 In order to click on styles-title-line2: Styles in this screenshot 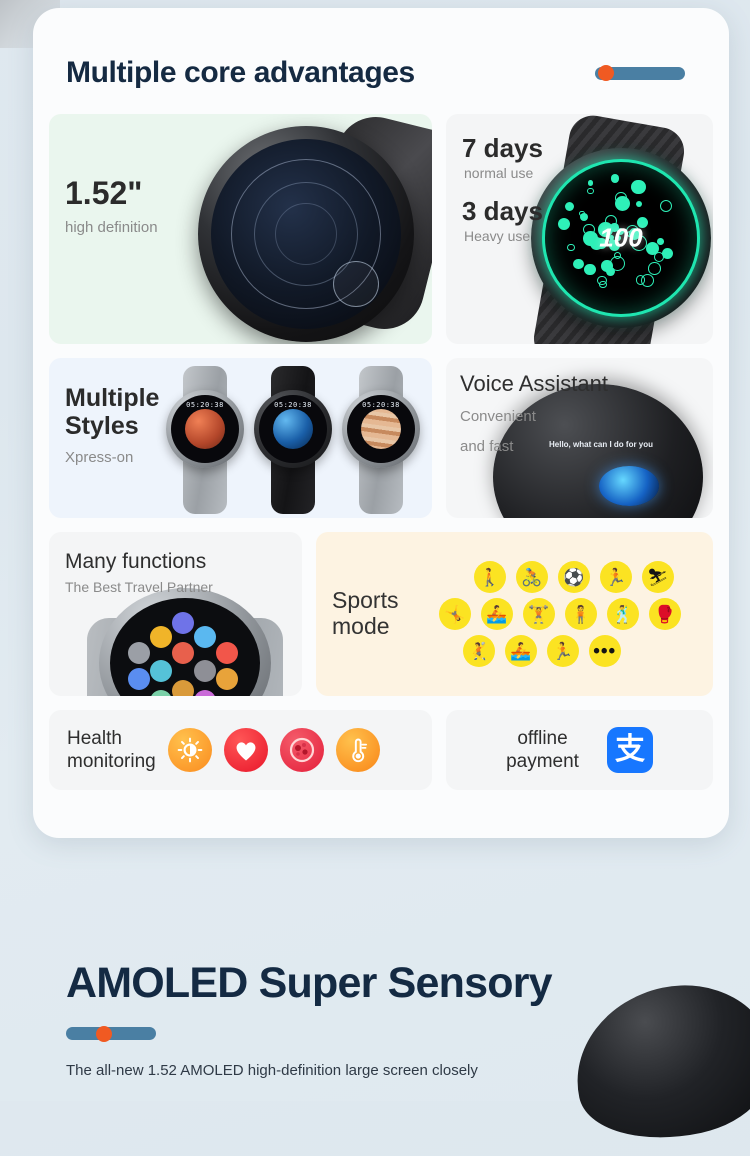, I will do `click(102, 426)`.